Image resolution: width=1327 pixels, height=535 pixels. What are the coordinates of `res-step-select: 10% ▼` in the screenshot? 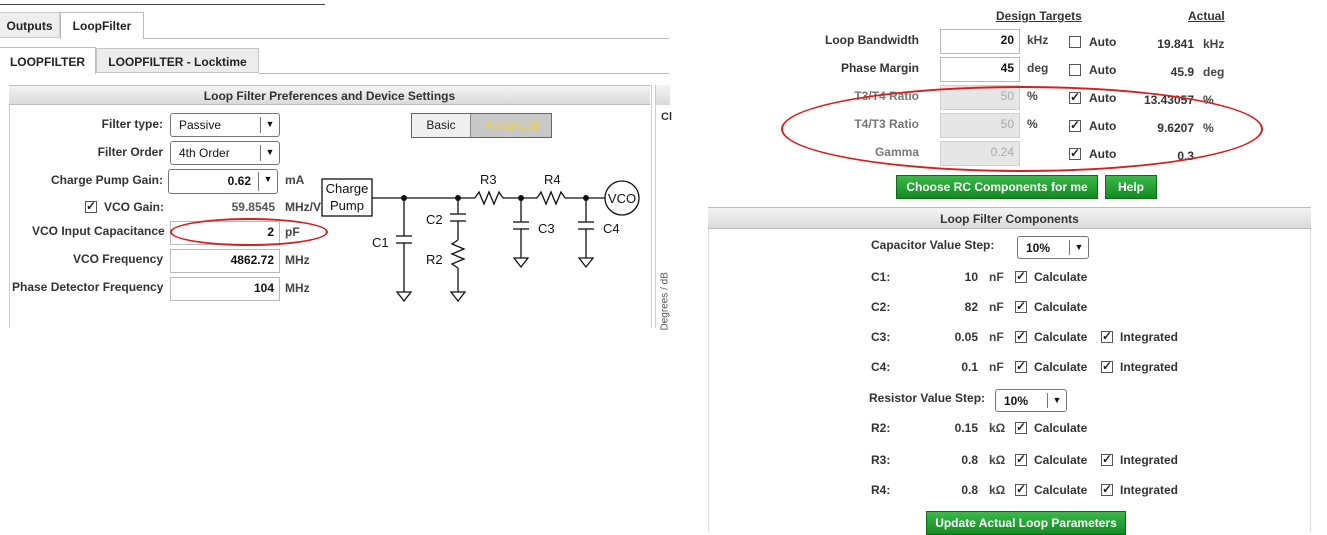 It's located at (1031, 400).